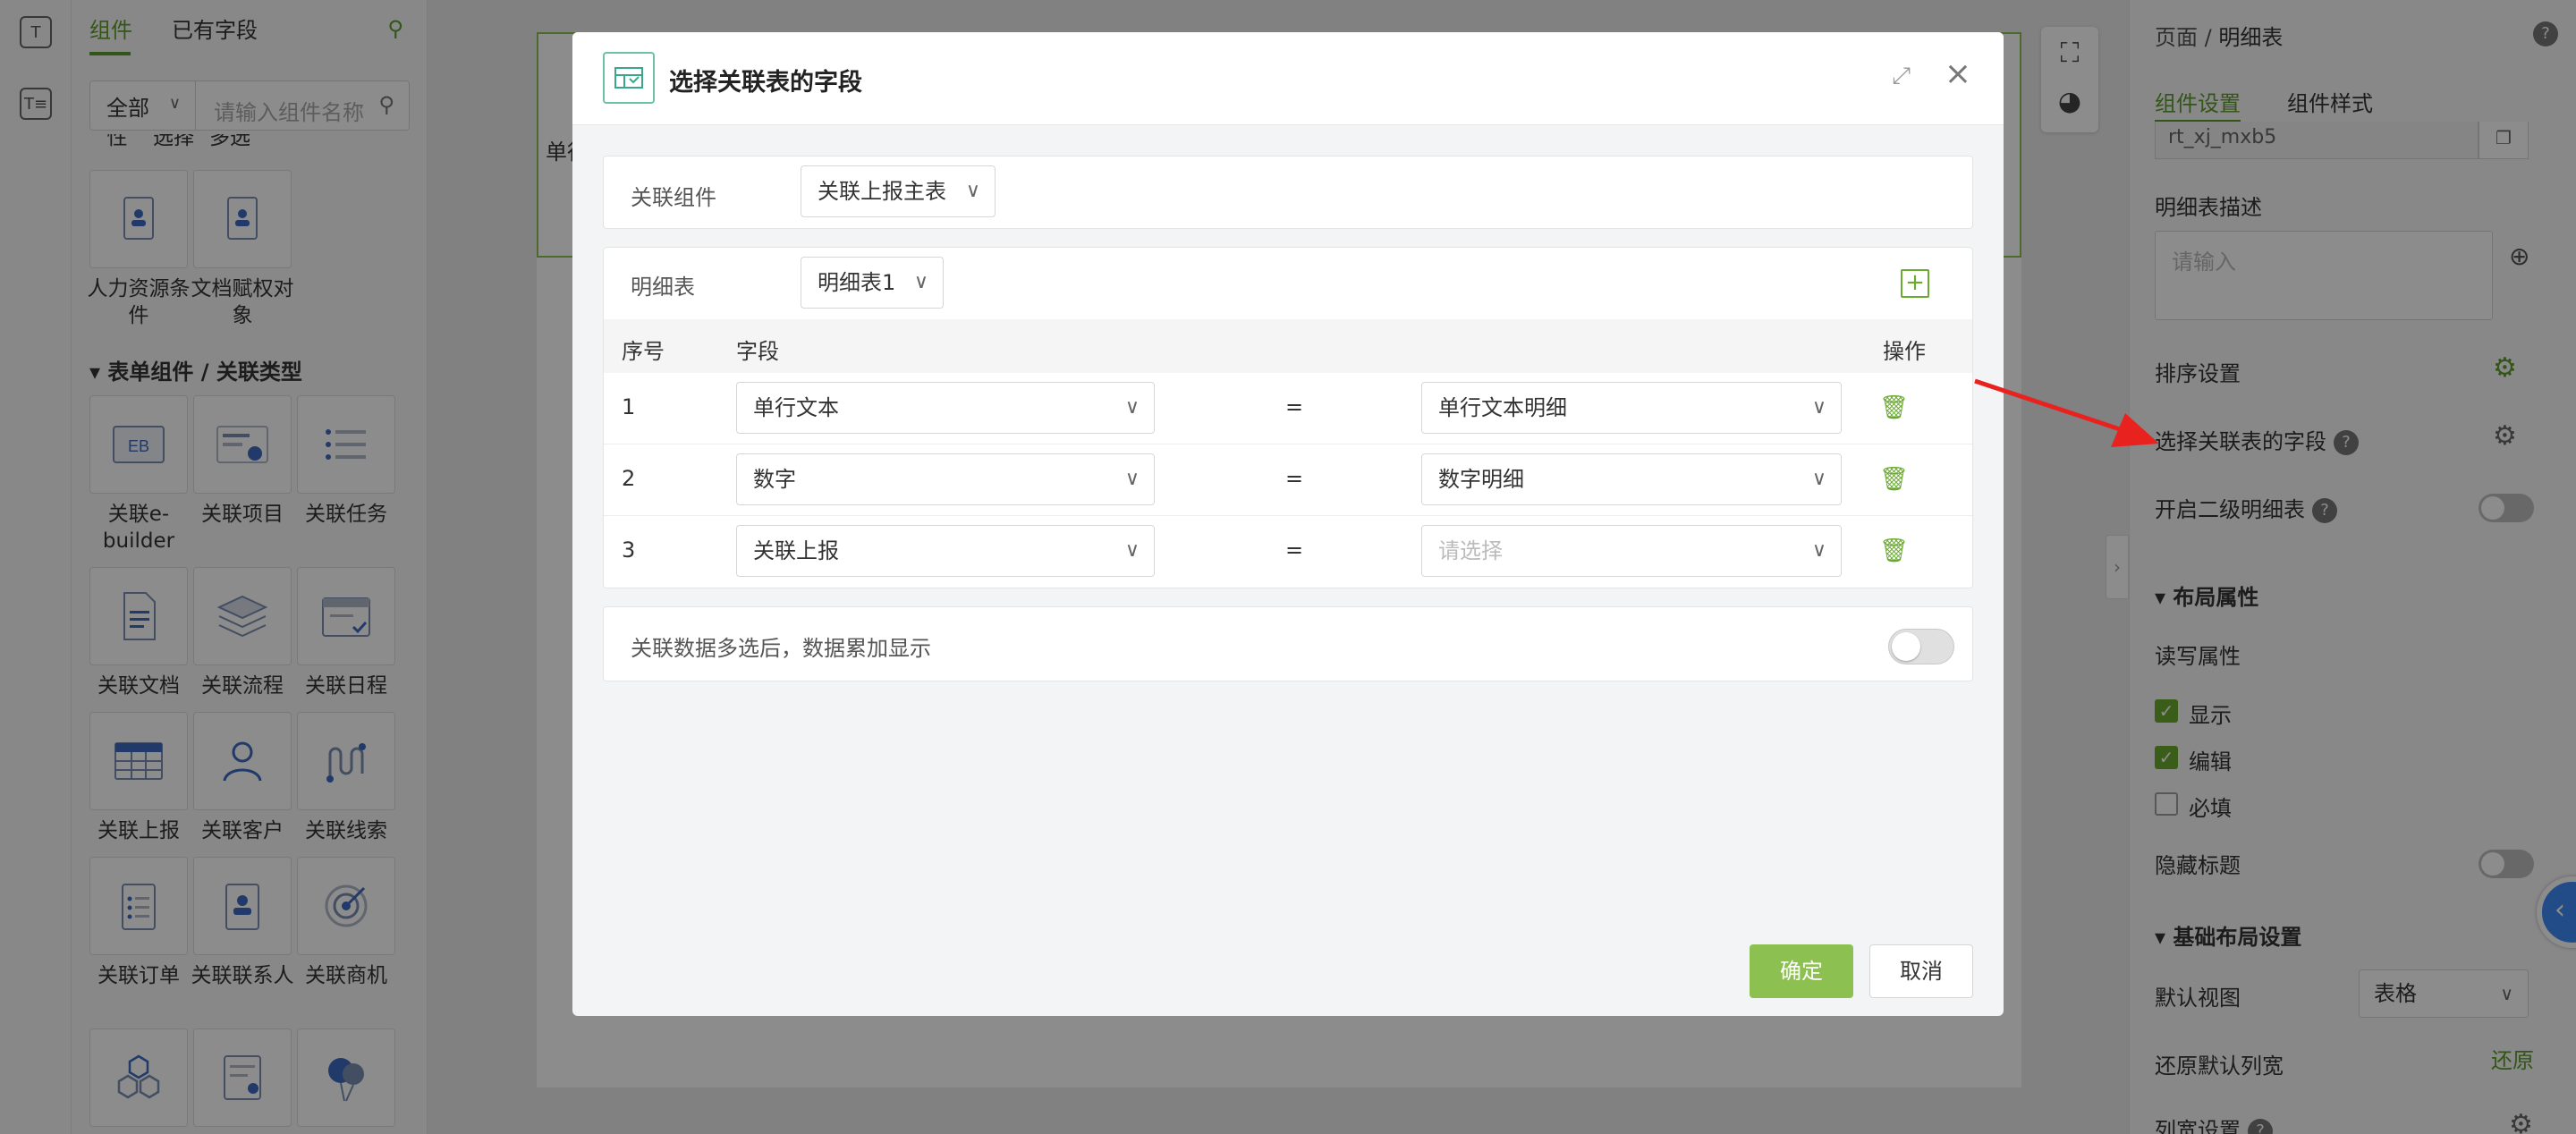 The image size is (2576, 1134). Describe the element at coordinates (898, 191) in the screenshot. I see `assoc-component-select: 关联上报主表 ∨` at that location.